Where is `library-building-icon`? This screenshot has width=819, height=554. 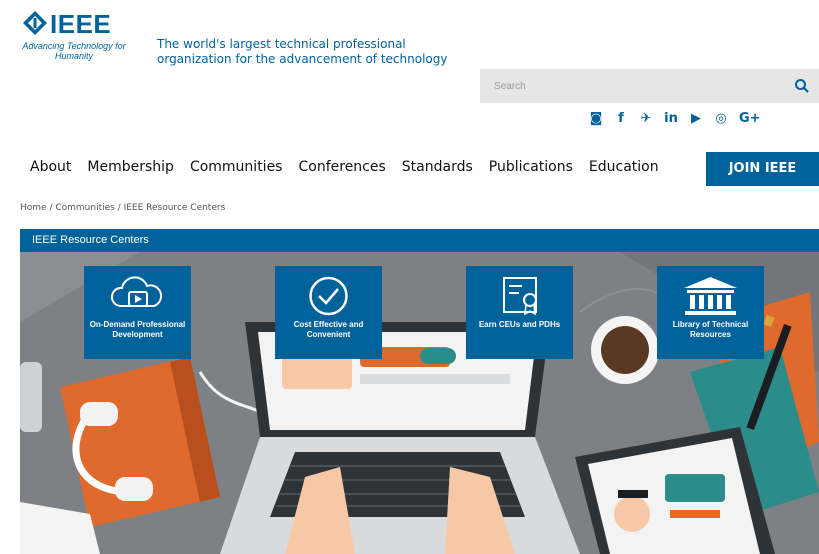
library-building-icon is located at coordinates (710, 296).